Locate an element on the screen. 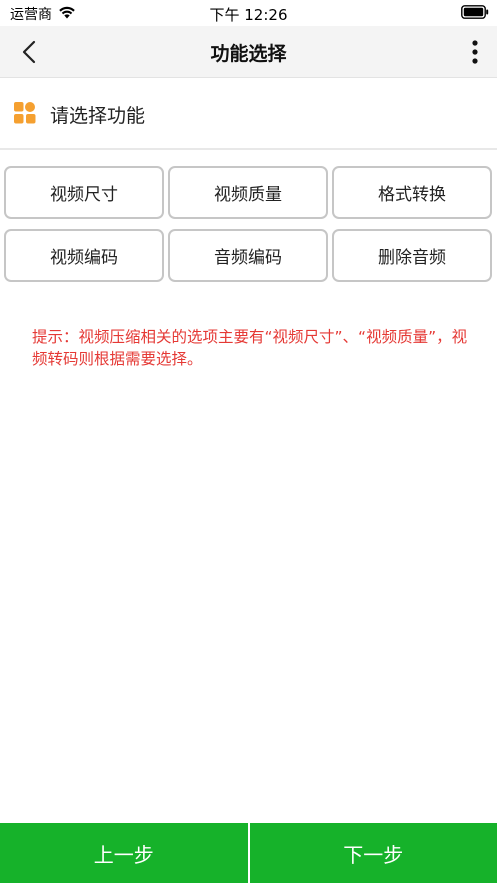 This screenshot has height=883, width=497. option-video-codec-button: 视频编码 is located at coordinates (84, 255).